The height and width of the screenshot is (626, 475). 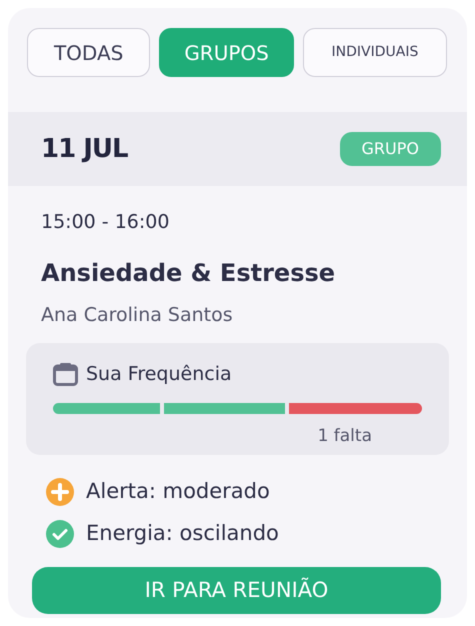 What do you see at coordinates (84, 149) in the screenshot?
I see `session-date: 11 JUL` at bounding box center [84, 149].